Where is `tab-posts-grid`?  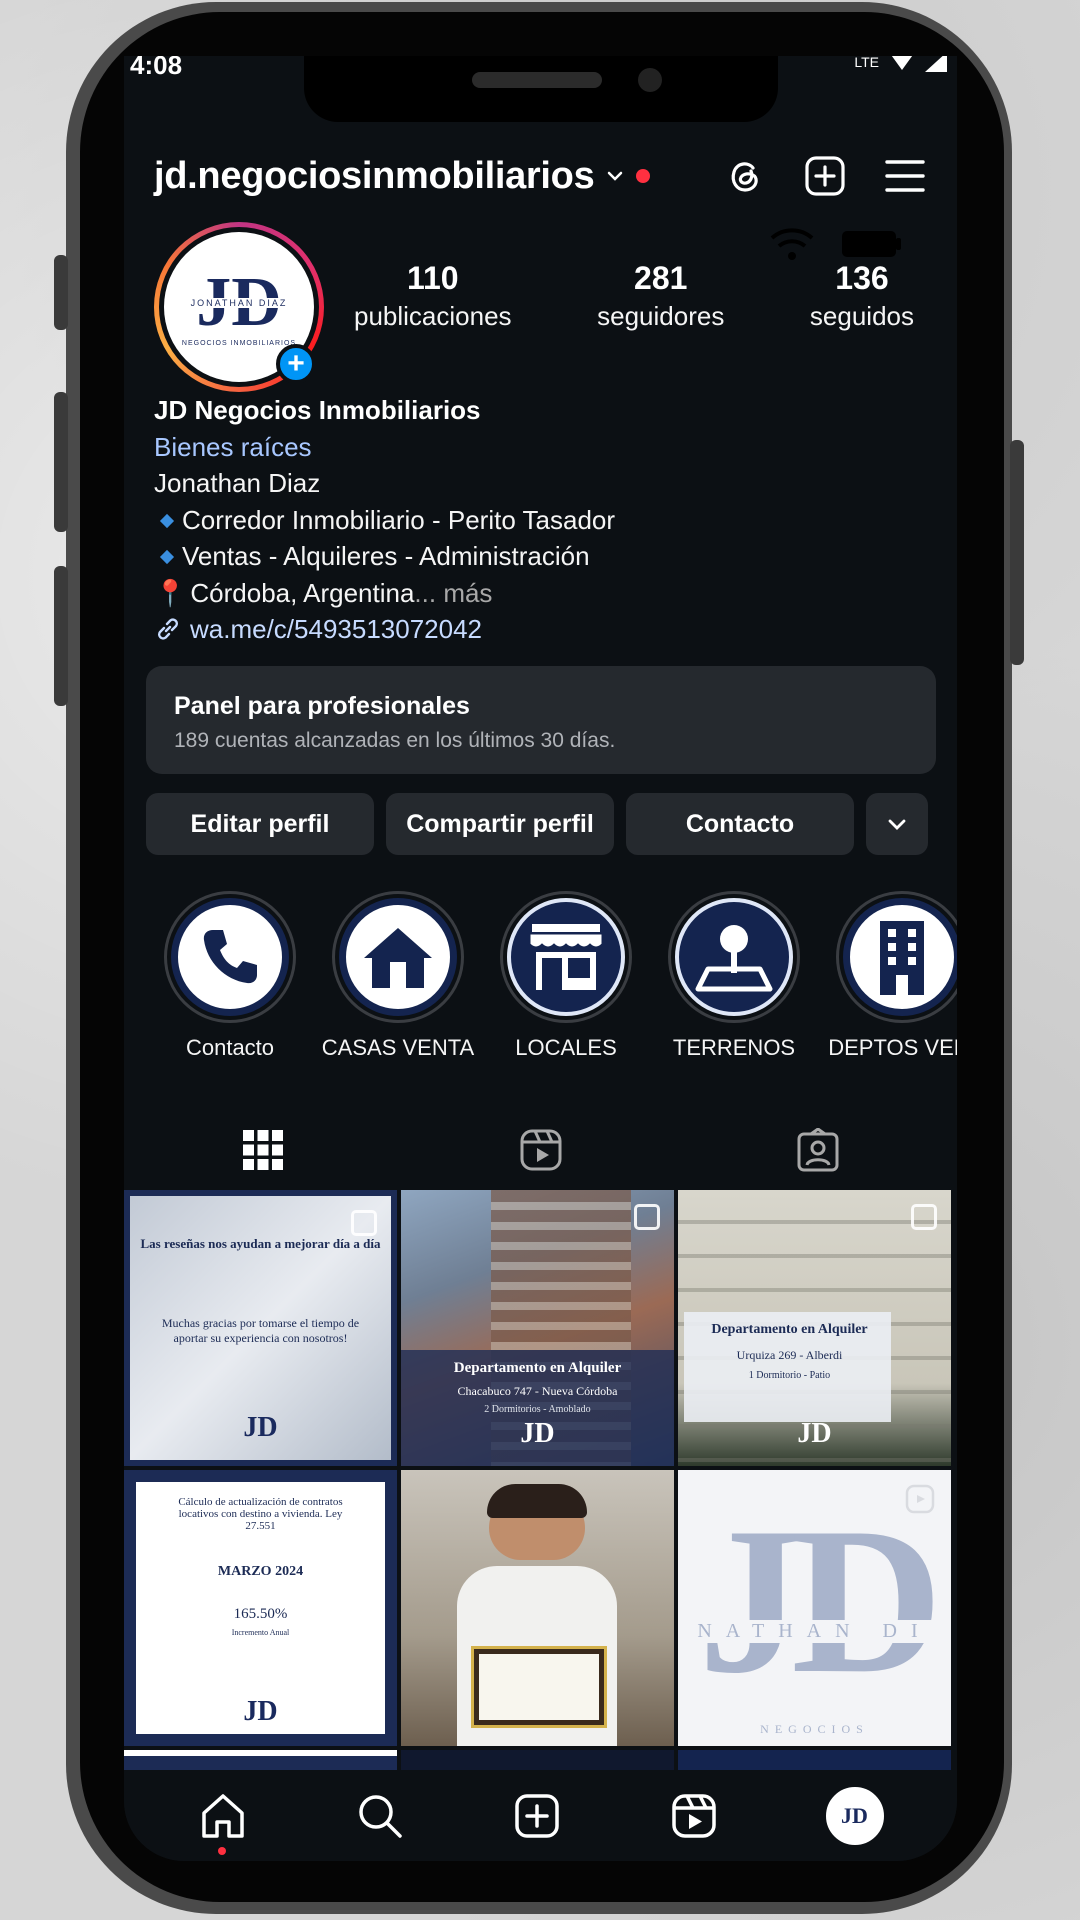
tab-posts-grid is located at coordinates (263, 1150).